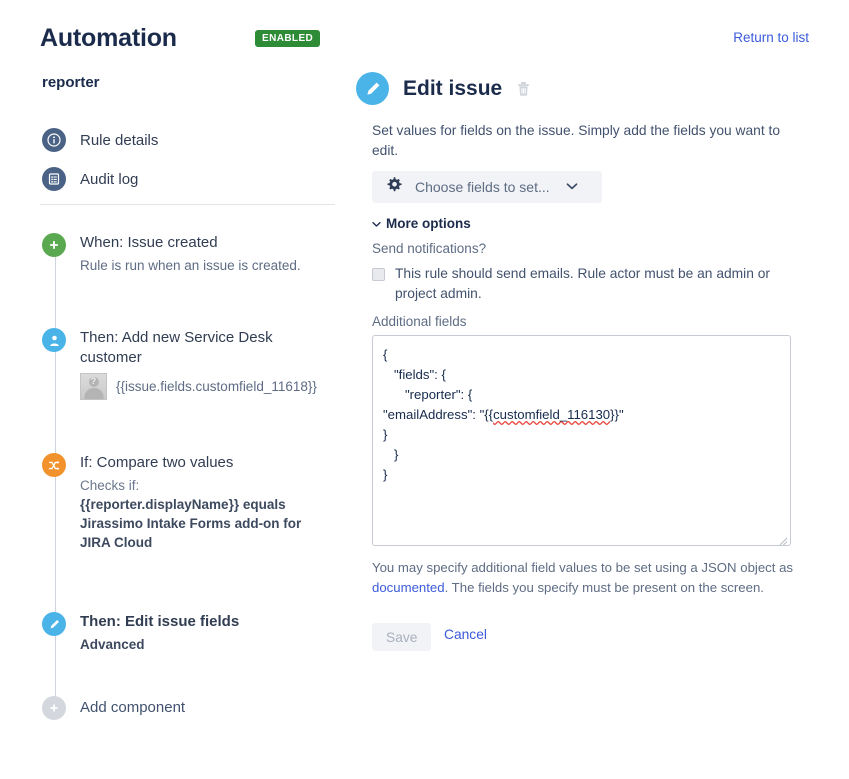  Describe the element at coordinates (216, 386) in the screenshot. I see `customer-smart-value: {{issue.fields.customfield_11618}}` at that location.